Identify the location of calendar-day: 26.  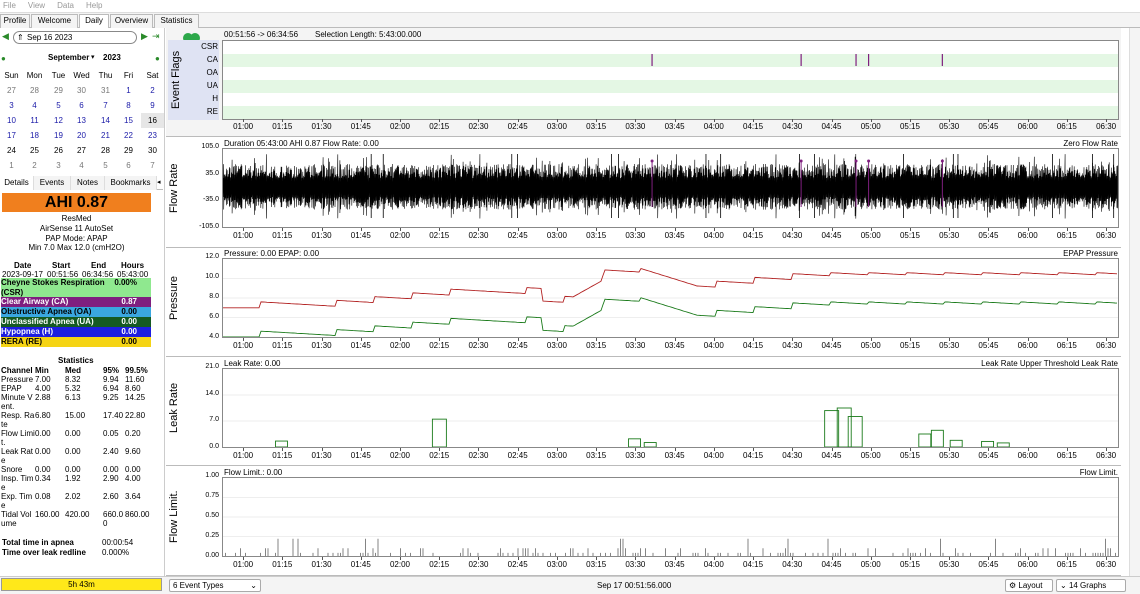
(58, 150).